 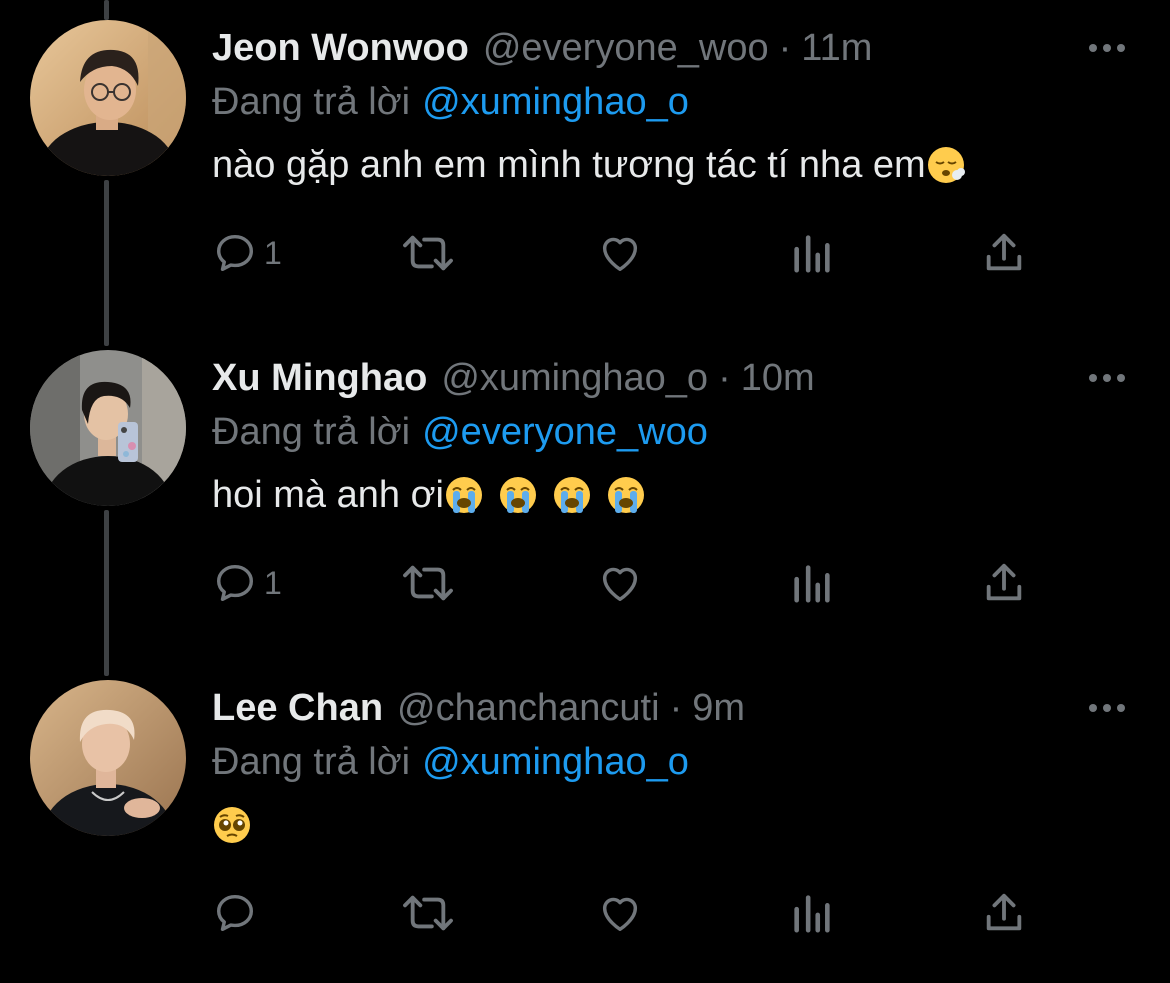 I want to click on tweet-text: hoi mà anh ơi, so click(x=429, y=495).